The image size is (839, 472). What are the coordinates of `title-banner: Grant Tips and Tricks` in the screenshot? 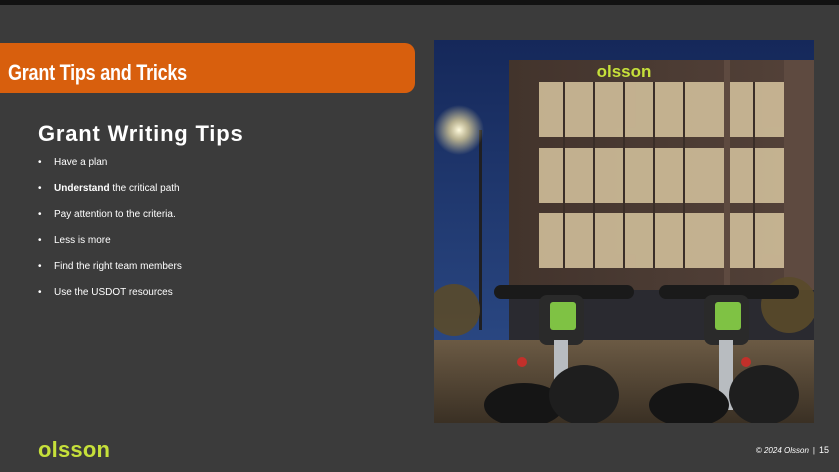 It's located at (207, 68).